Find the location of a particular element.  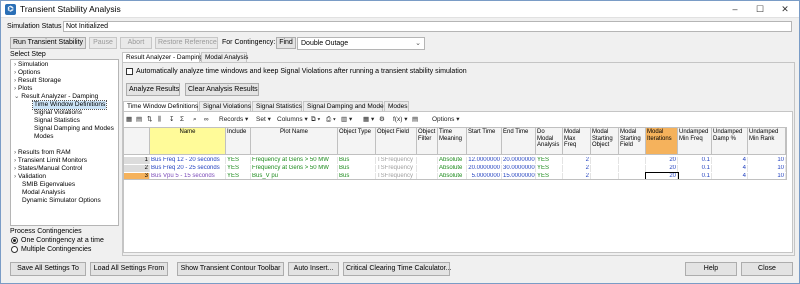

copy-icon: ⧉ ▾ is located at coordinates (315, 120).